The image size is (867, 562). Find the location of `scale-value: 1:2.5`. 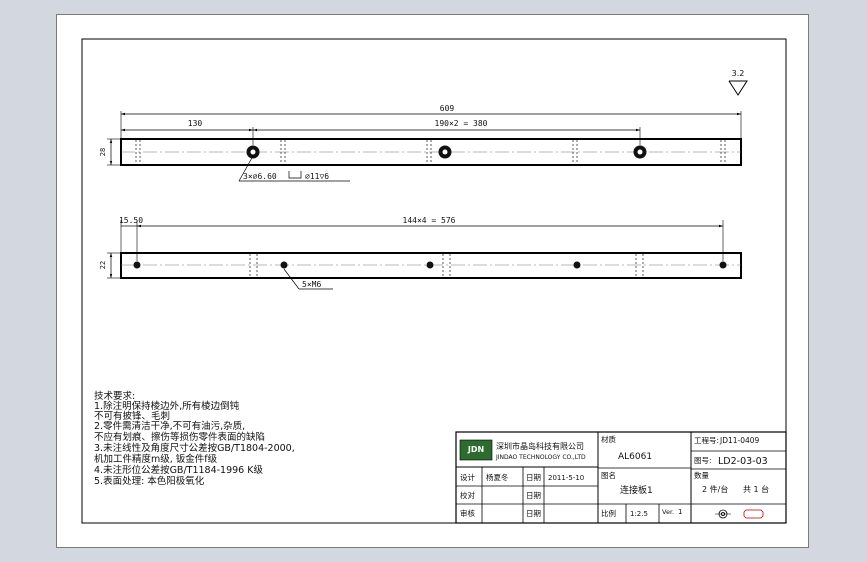

scale-value: 1:2.5 is located at coordinates (639, 514).